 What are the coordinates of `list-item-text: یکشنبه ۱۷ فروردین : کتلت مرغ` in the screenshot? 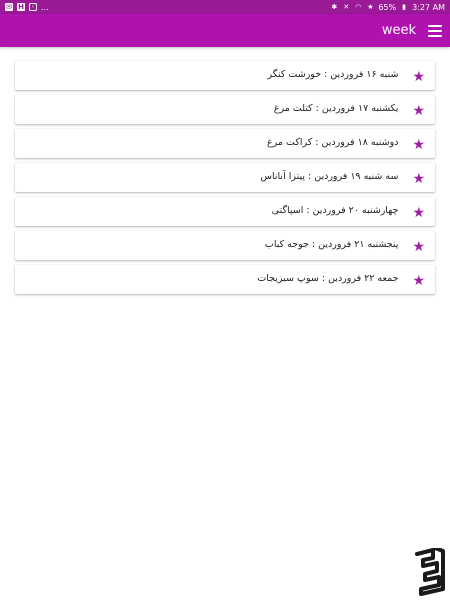 It's located at (336, 108).